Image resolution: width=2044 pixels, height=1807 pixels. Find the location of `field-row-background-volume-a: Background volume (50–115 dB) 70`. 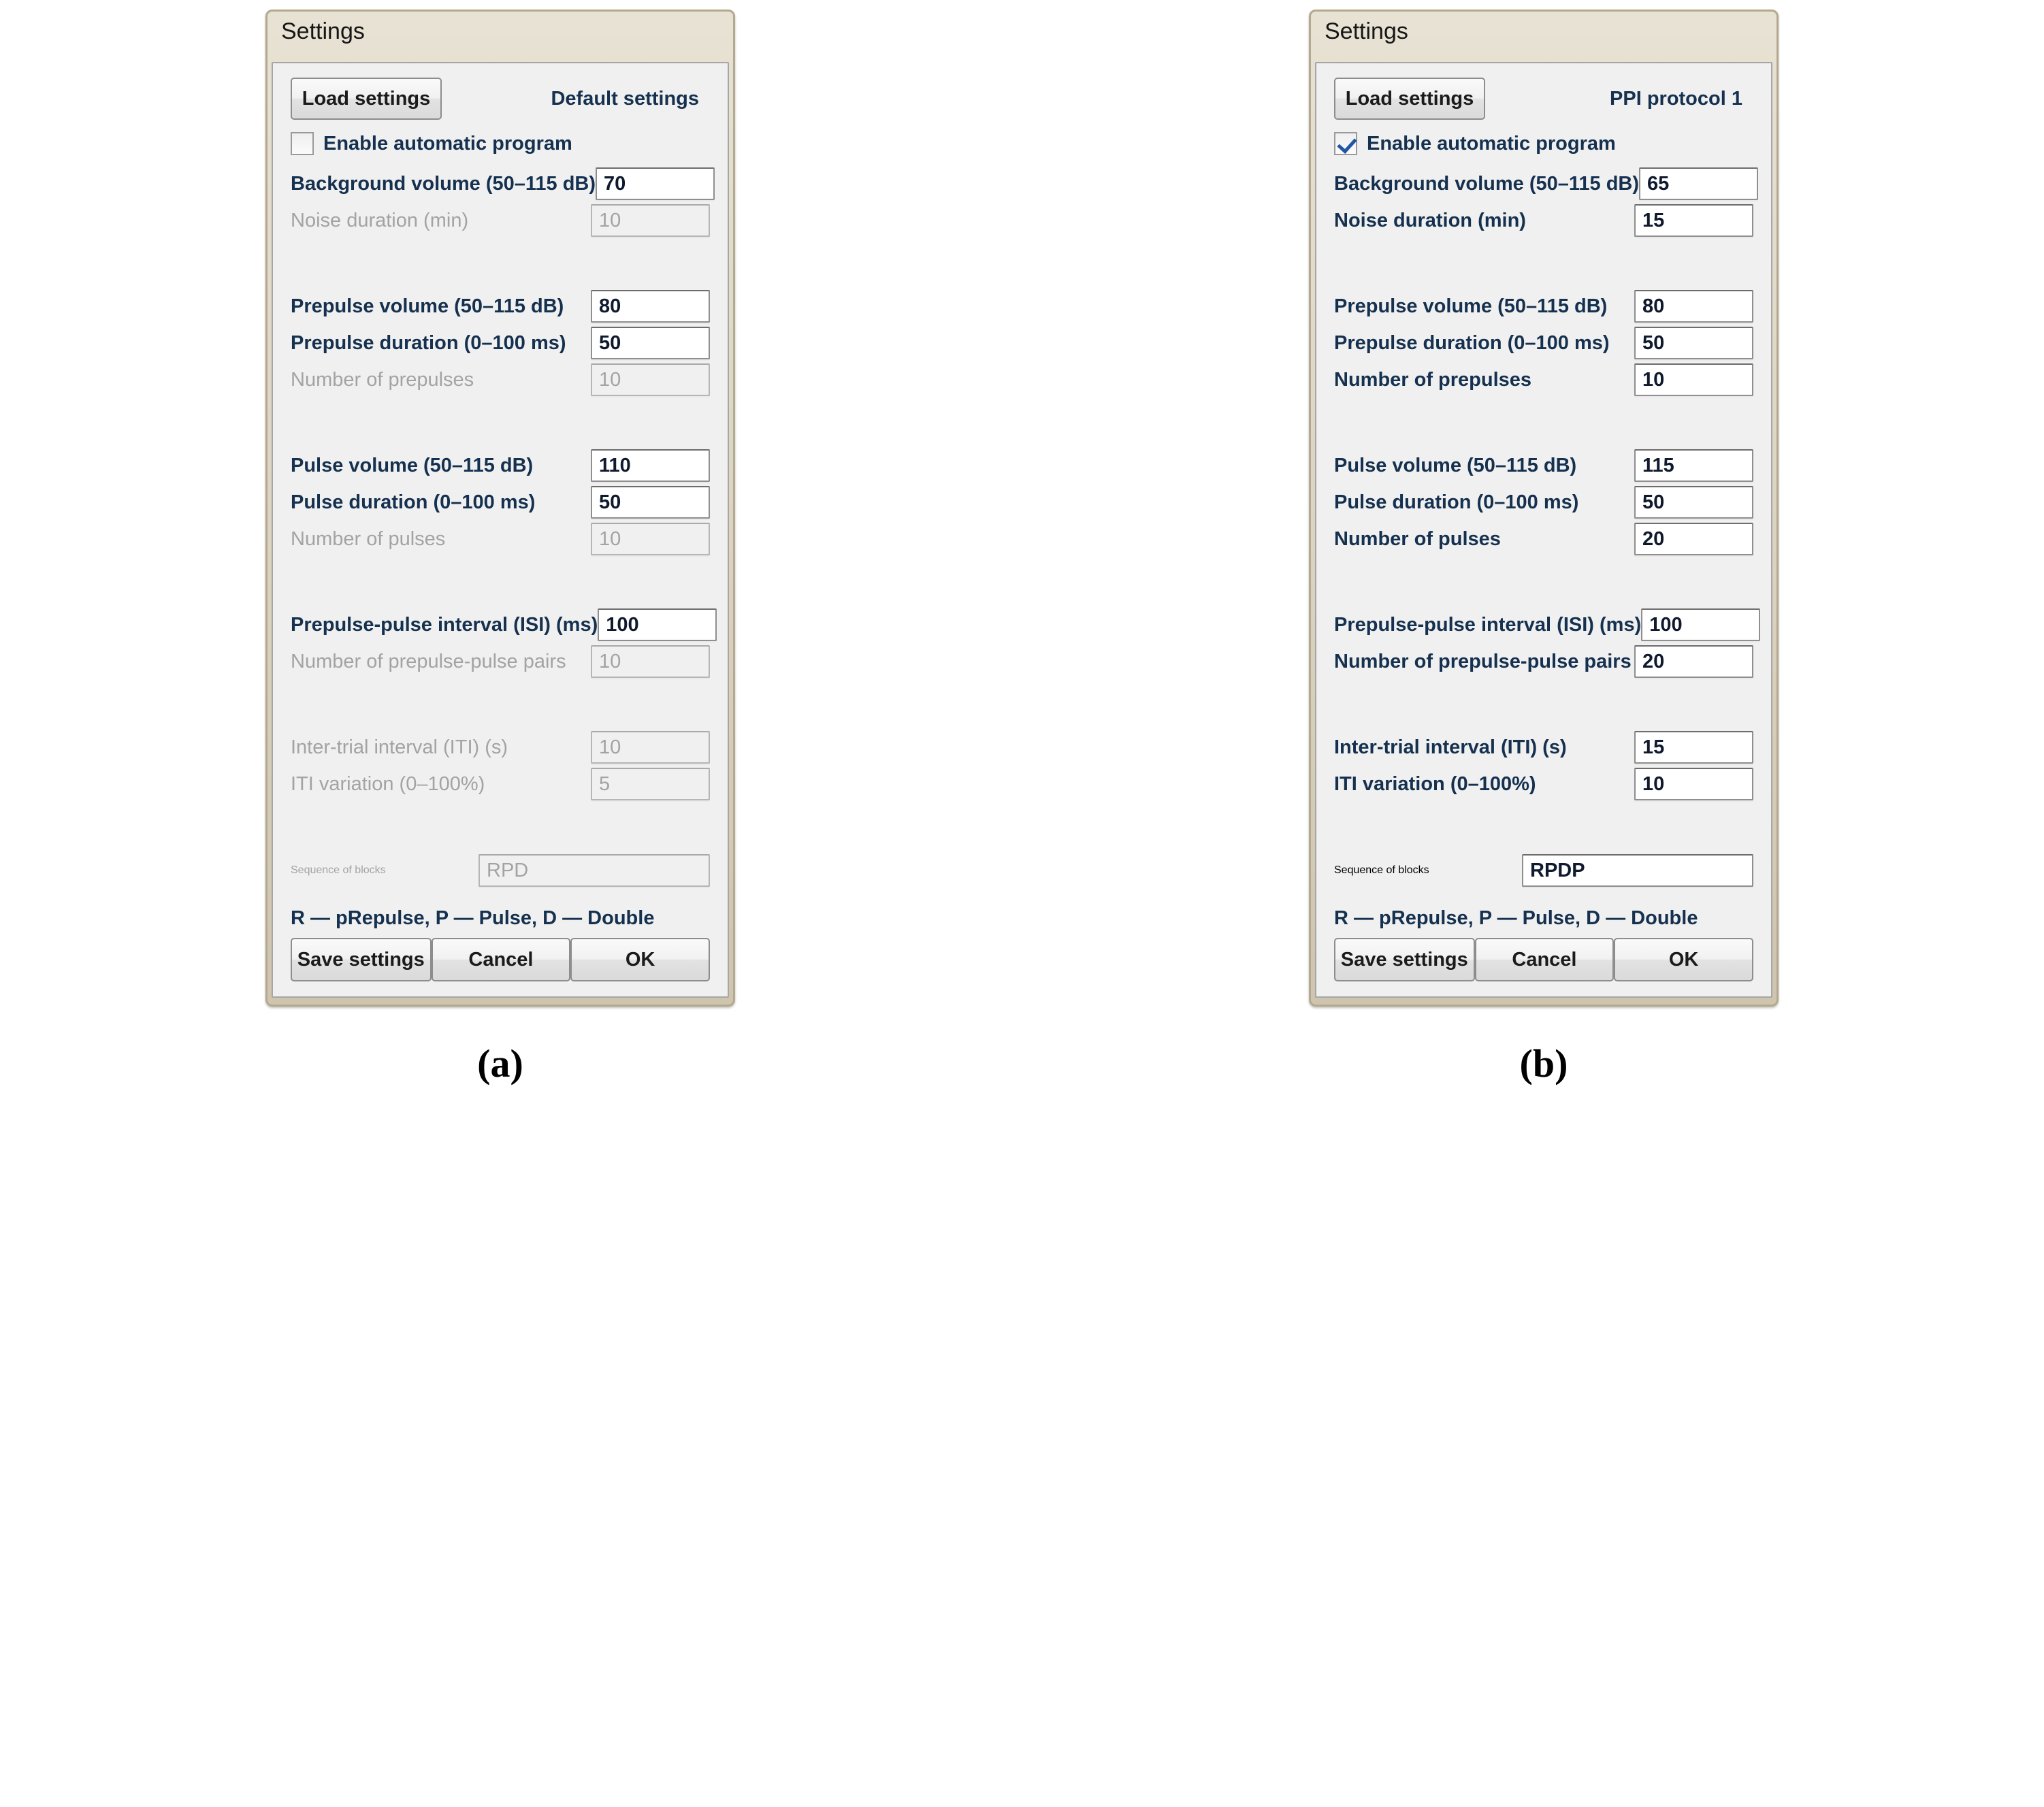

field-row-background-volume-a: Background volume (50–115 dB) 70 is located at coordinates (503, 183).